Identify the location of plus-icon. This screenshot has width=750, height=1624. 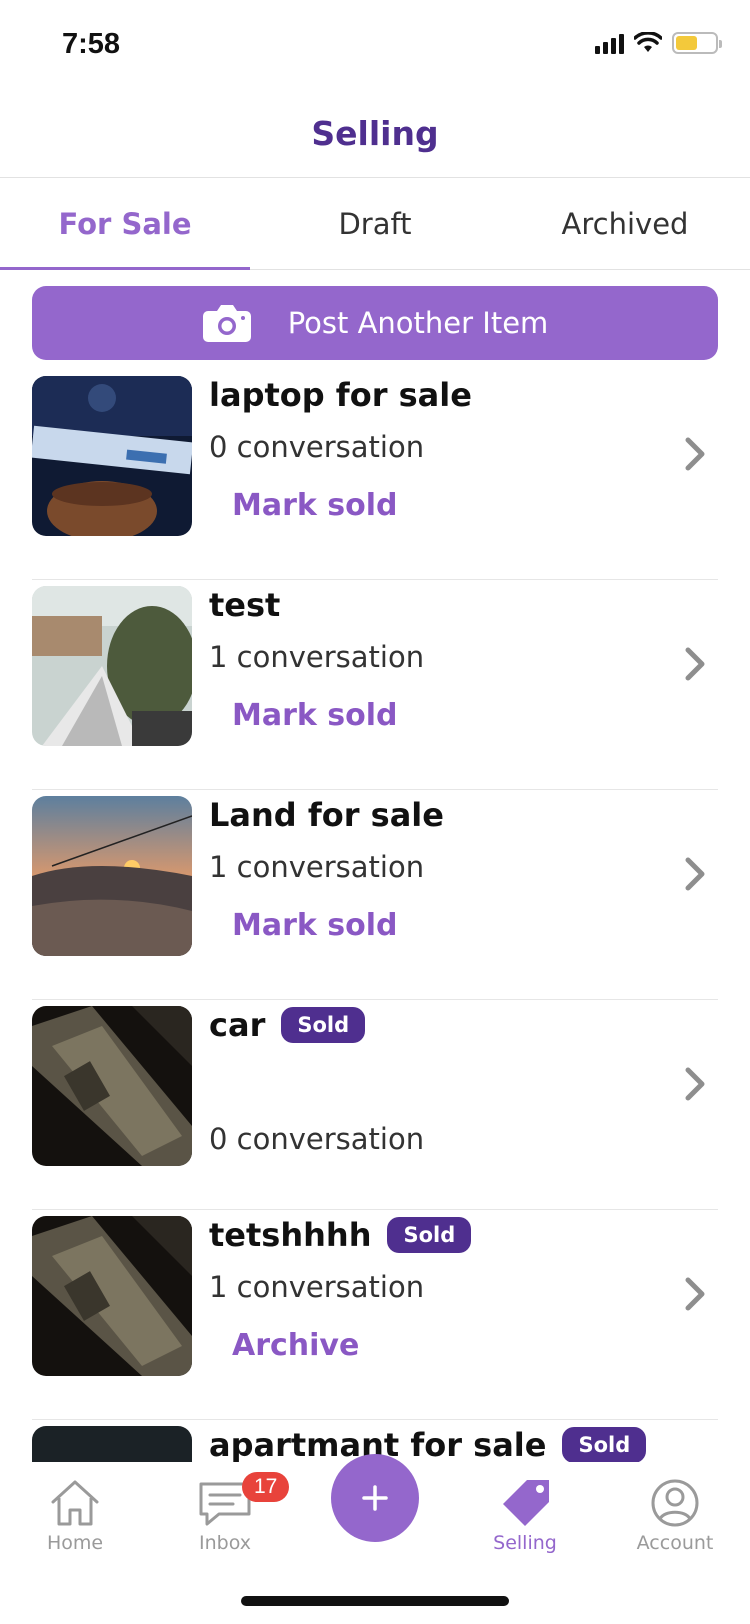
(375, 1498).